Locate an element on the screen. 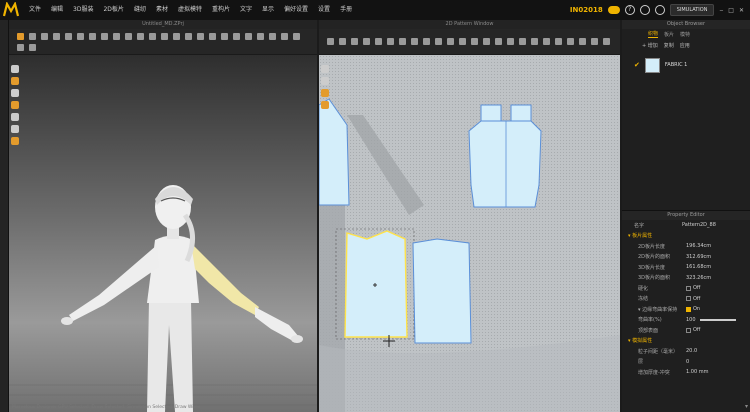  rectangle-icon is located at coordinates (390, 41).